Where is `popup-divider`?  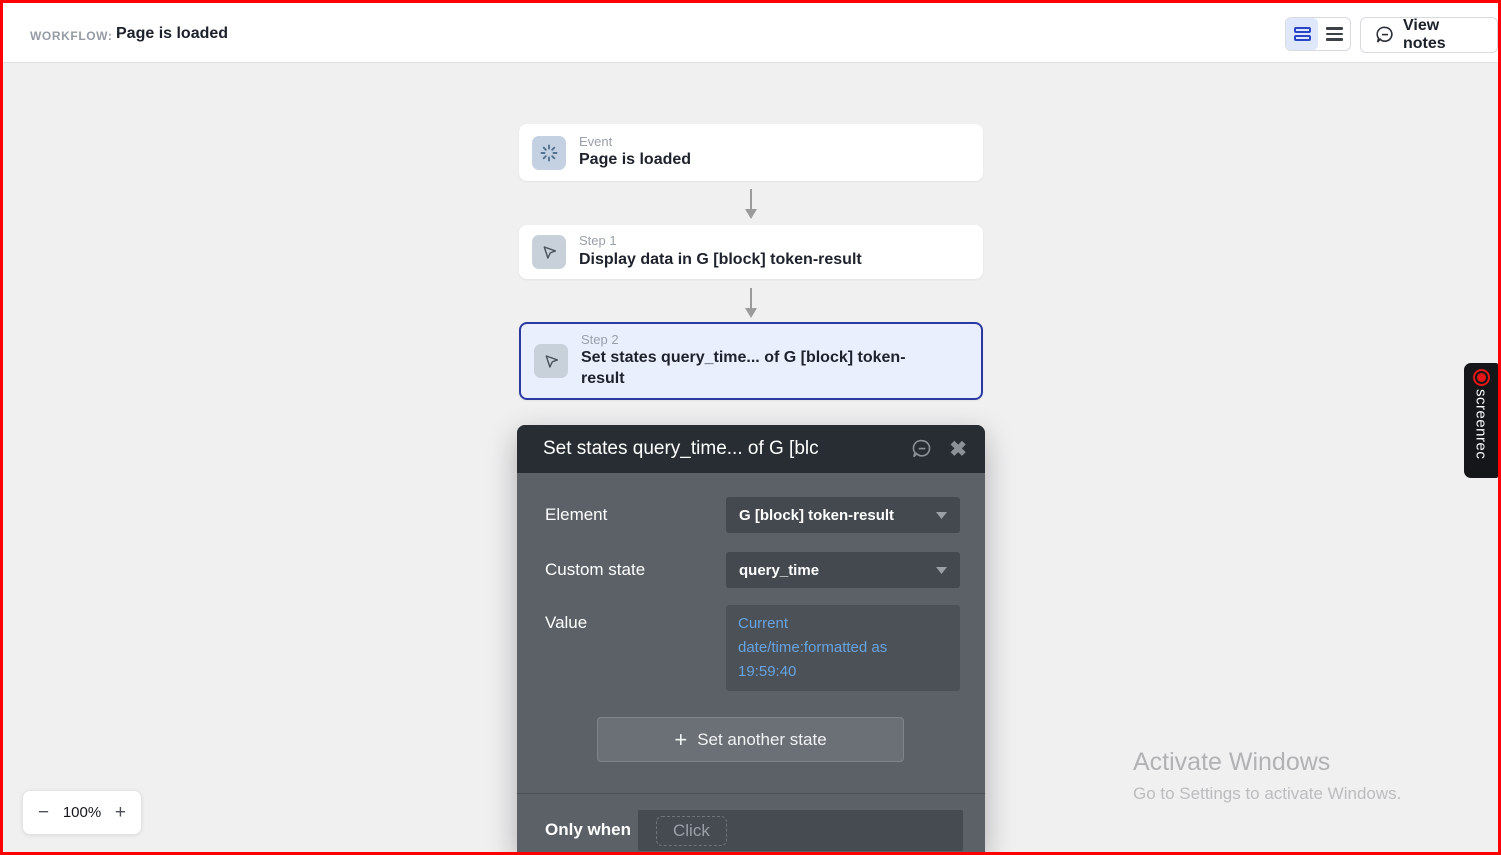 popup-divider is located at coordinates (751, 793).